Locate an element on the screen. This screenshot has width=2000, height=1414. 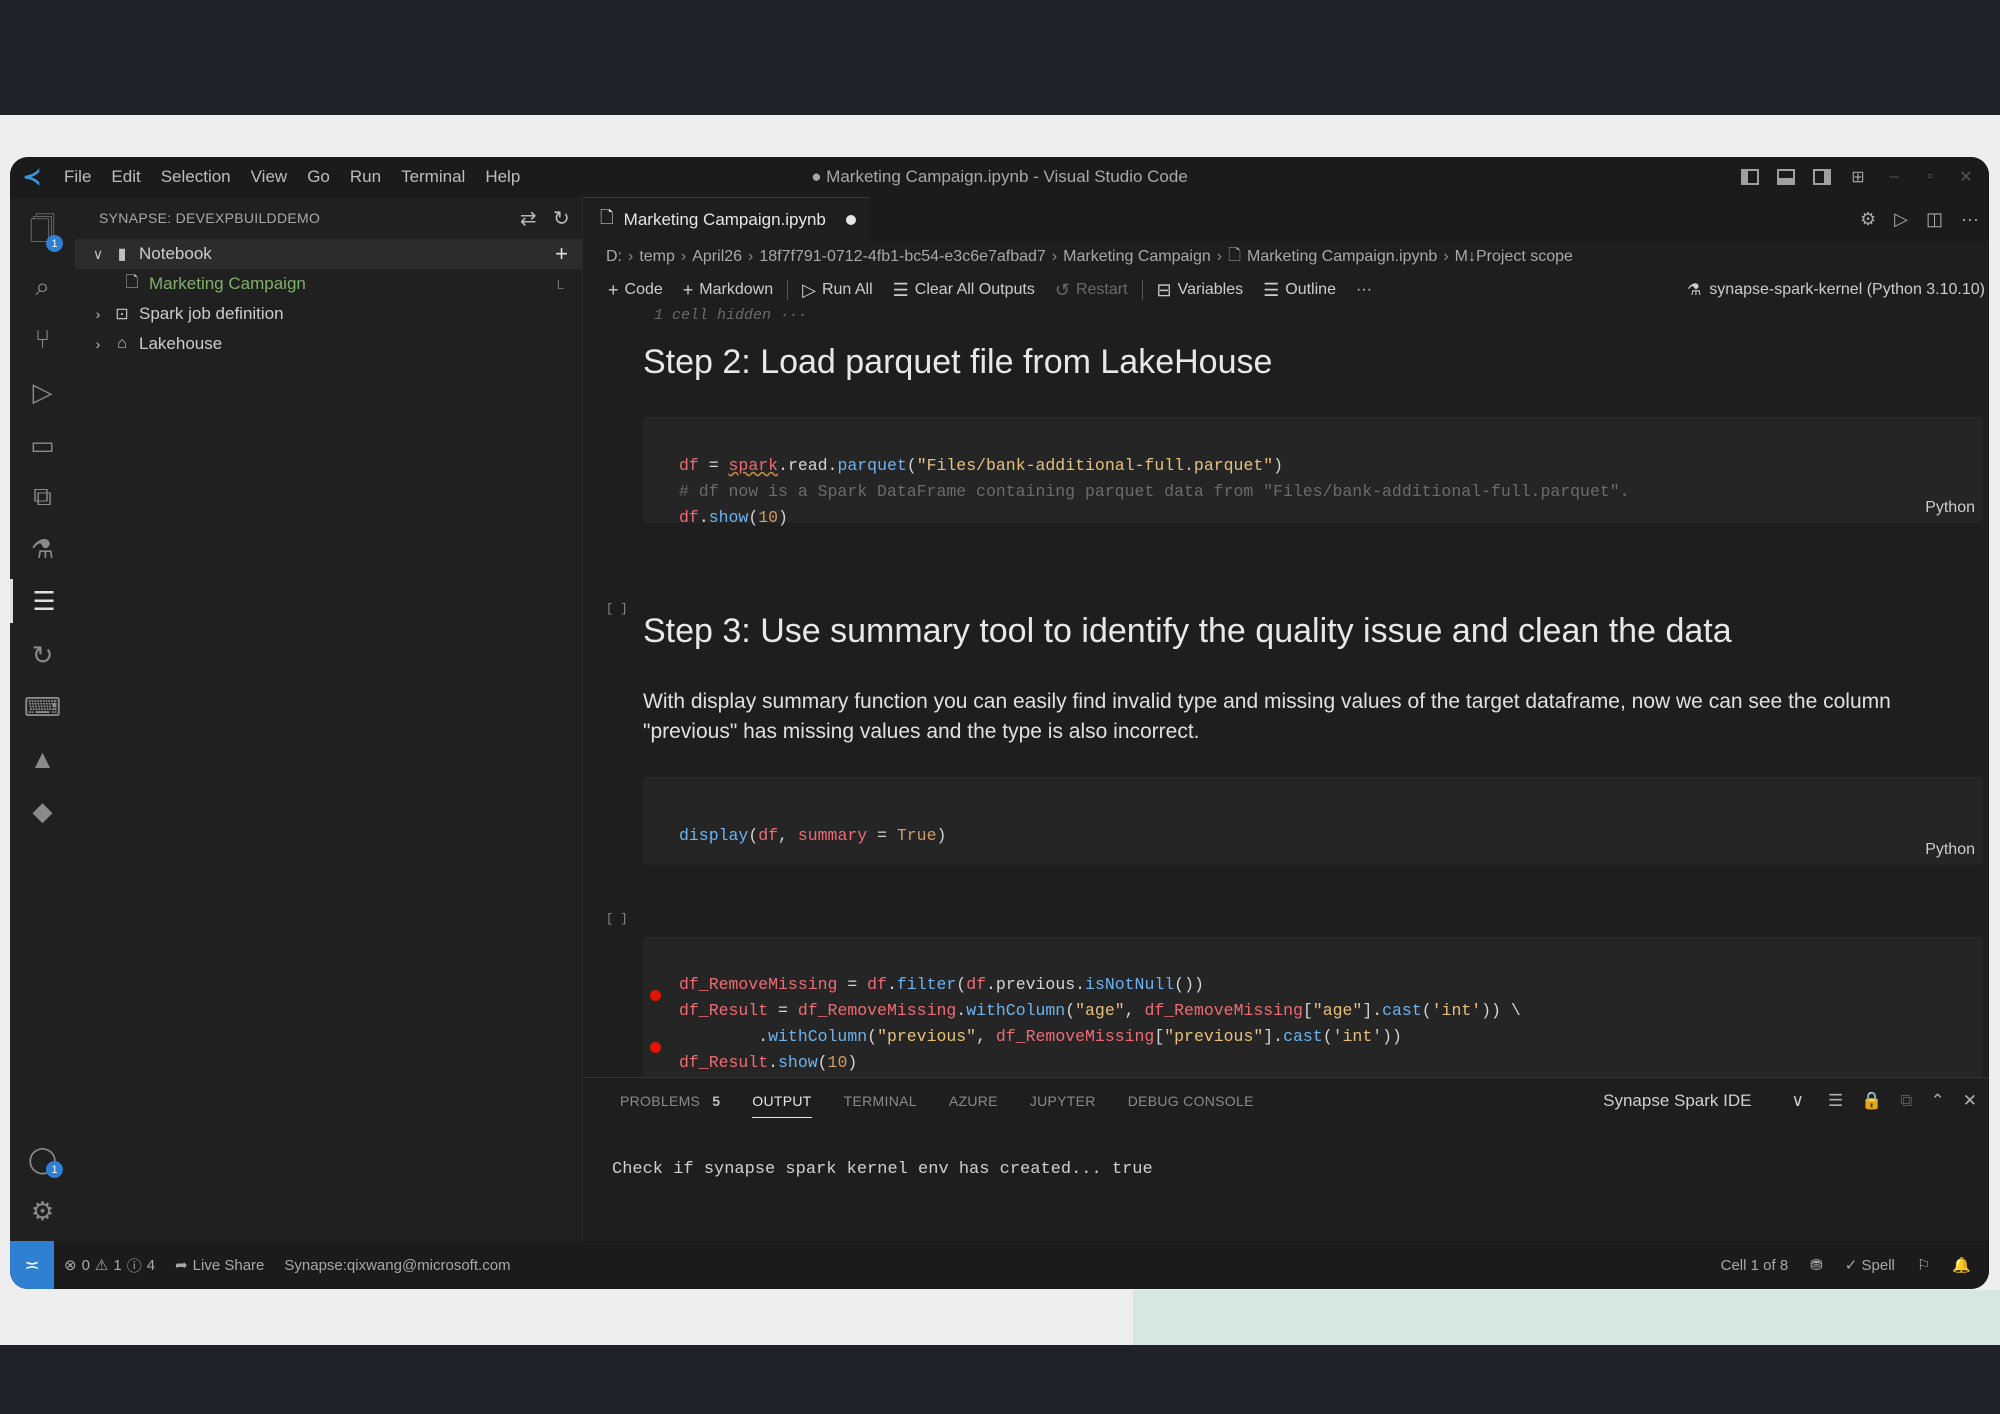
cell-position-status: Cell 1 of 8 is located at coordinates (1755, 1265).